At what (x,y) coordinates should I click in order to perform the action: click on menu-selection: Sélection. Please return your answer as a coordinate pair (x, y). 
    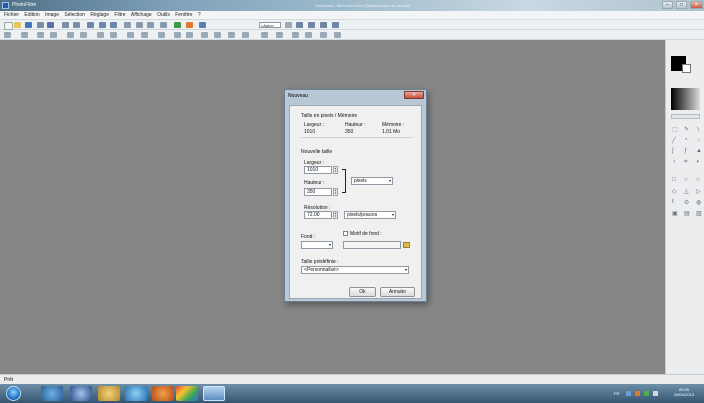
    Looking at the image, I should click on (74, 15).